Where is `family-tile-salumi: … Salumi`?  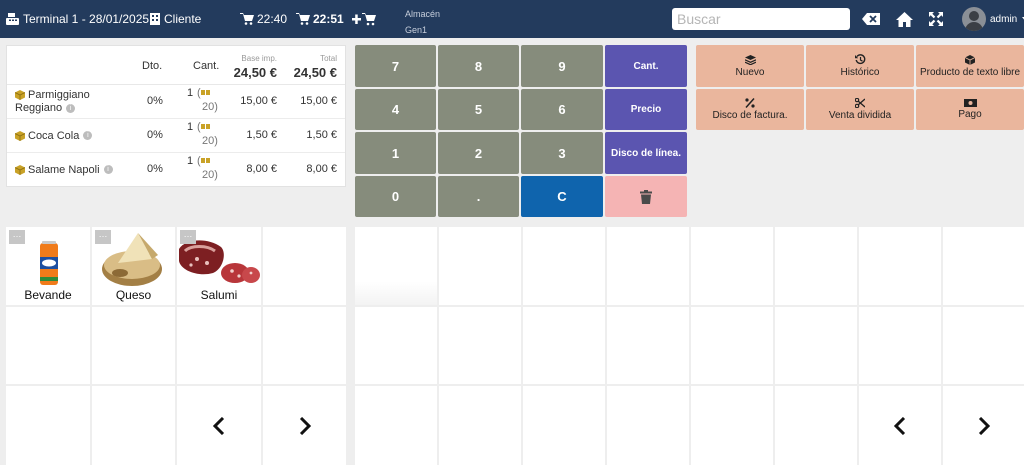 family-tile-salumi: … Salumi is located at coordinates (219, 266).